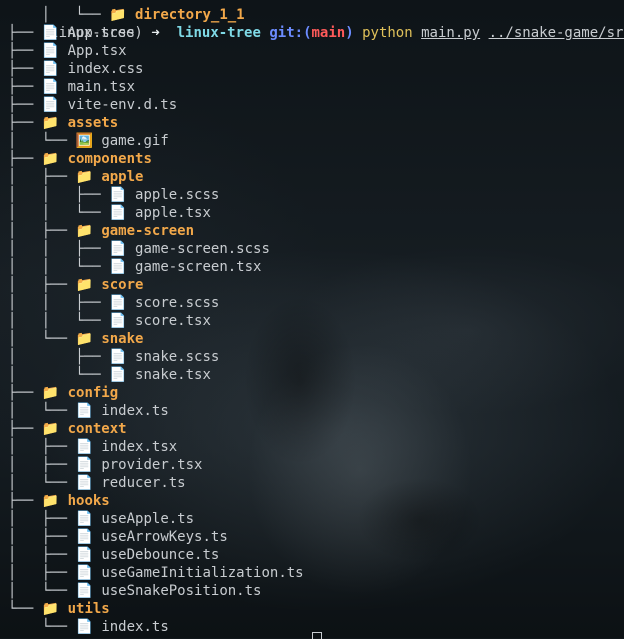 The height and width of the screenshot is (639, 624). Describe the element at coordinates (122, 339) in the screenshot. I see `directory-name: snake` at that location.